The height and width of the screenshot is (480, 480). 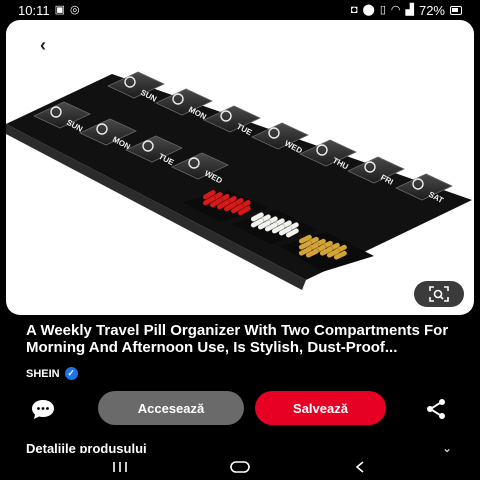 I want to click on vibrate-icon: ▯, so click(x=382, y=9).